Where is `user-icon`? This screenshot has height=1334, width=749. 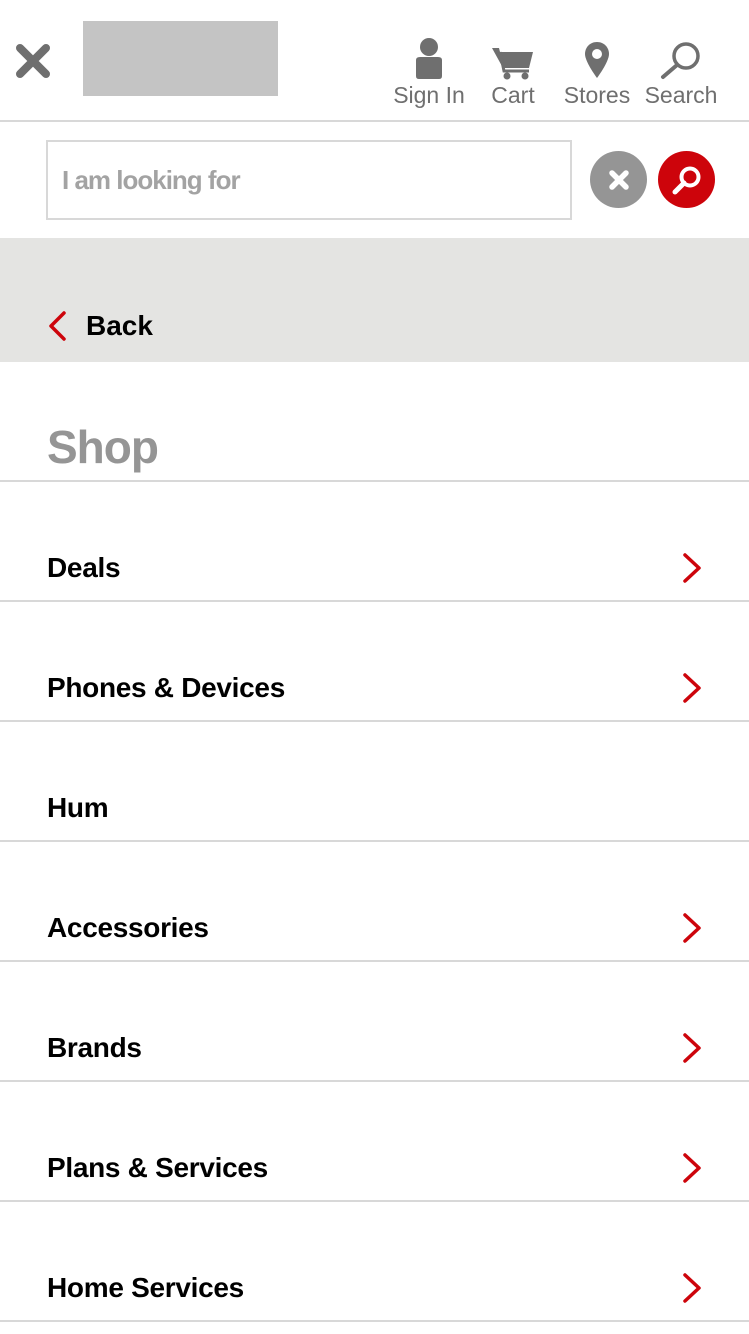 user-icon is located at coordinates (429, 58).